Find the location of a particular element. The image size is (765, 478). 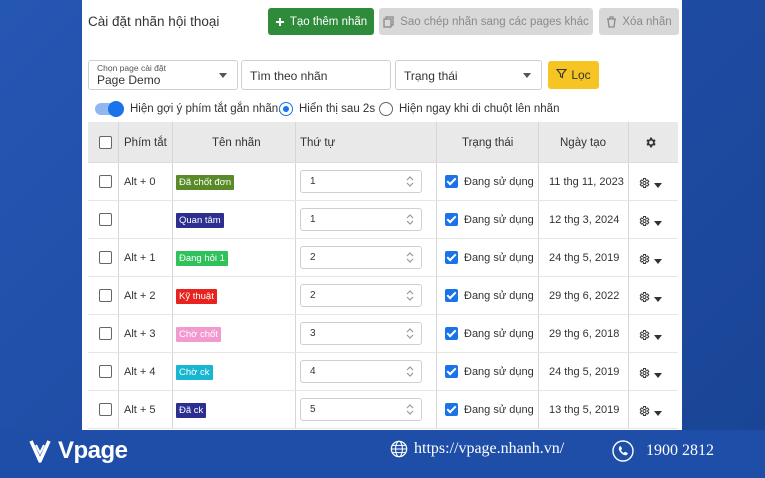

filter-icon is located at coordinates (562, 75).